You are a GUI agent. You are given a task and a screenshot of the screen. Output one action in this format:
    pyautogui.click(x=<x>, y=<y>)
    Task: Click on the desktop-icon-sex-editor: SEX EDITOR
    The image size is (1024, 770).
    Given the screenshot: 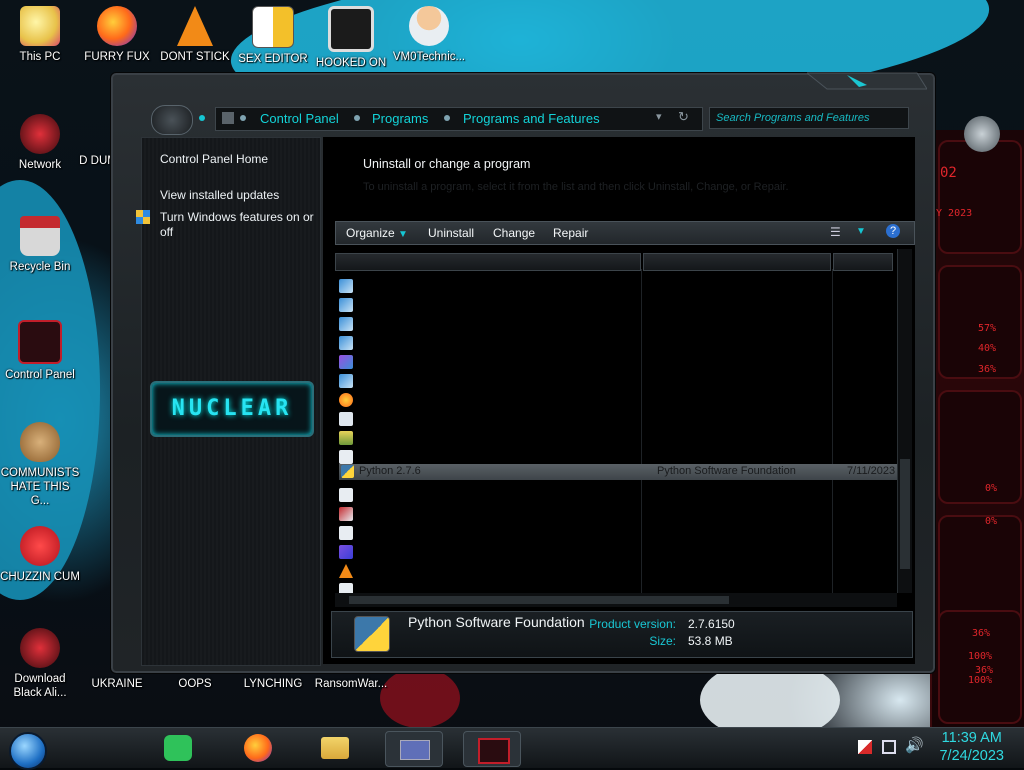 What is the action you would take?
    pyautogui.click(x=273, y=36)
    